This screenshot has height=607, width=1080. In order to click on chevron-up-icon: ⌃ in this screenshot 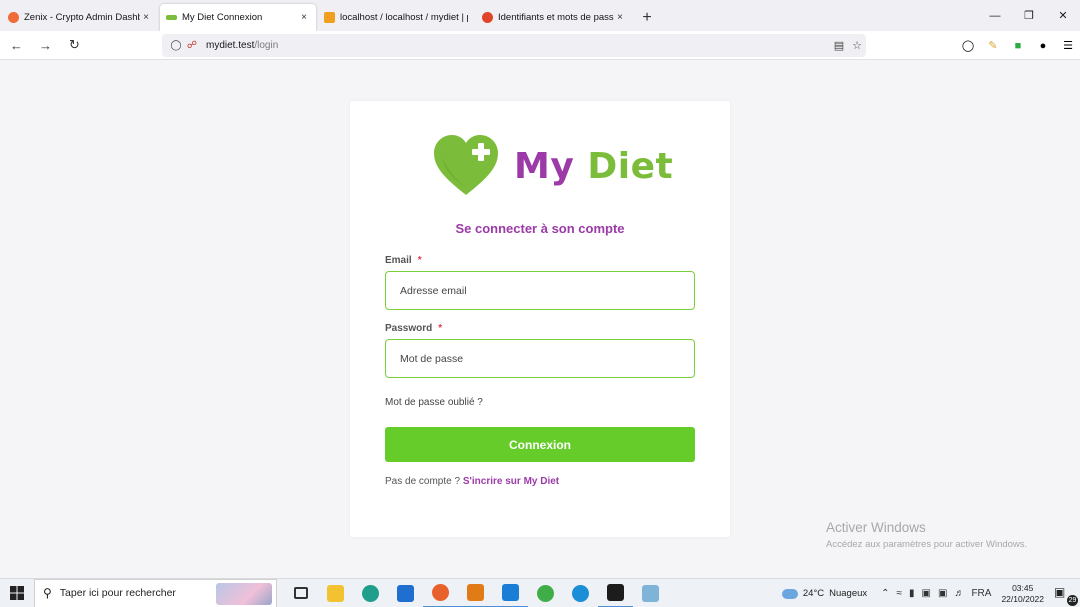, I will do `click(885, 593)`.